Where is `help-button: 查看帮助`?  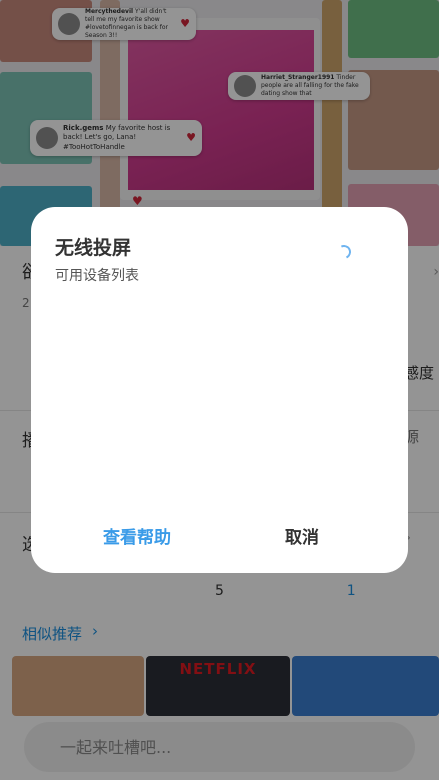
help-button: 查看帮助 is located at coordinates (137, 535).